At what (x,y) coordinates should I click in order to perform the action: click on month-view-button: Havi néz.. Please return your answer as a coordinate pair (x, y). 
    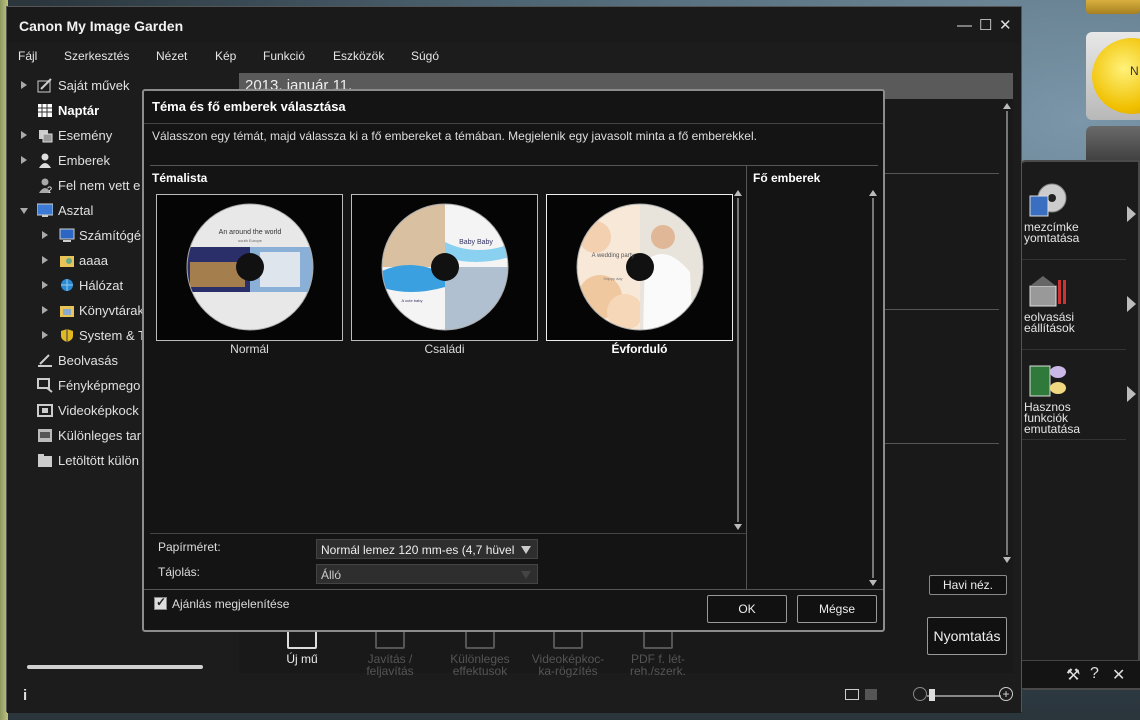
    Looking at the image, I should click on (968, 585).